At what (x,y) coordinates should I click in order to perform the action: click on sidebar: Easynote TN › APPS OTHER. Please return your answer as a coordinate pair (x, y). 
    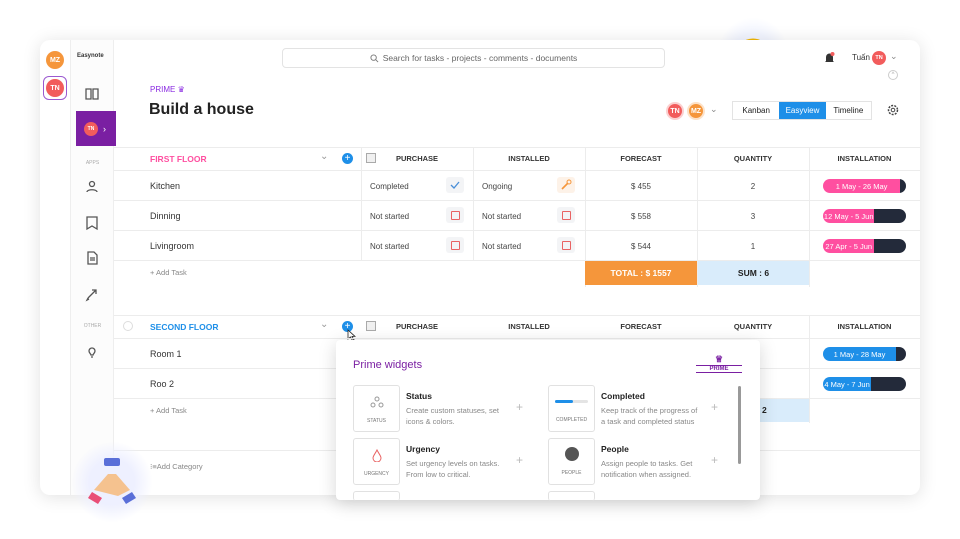
    Looking at the image, I should click on (93, 267).